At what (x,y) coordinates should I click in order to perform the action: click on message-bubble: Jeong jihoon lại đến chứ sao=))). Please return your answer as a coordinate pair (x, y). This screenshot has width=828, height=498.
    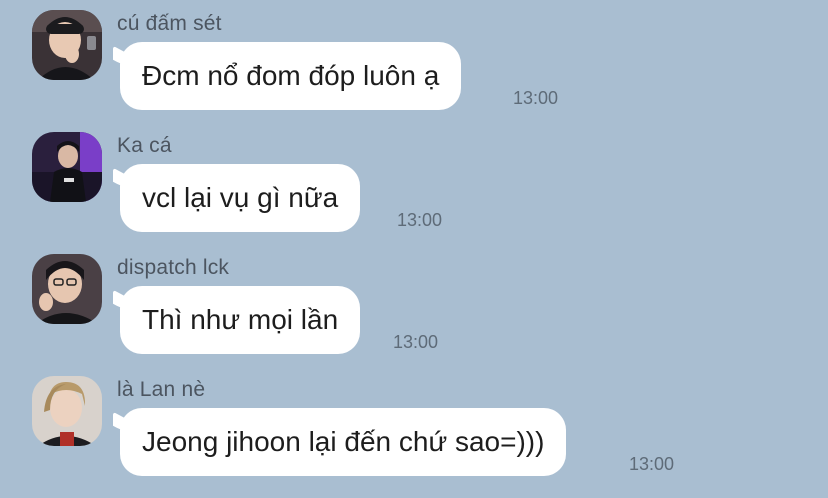
    Looking at the image, I should click on (343, 442).